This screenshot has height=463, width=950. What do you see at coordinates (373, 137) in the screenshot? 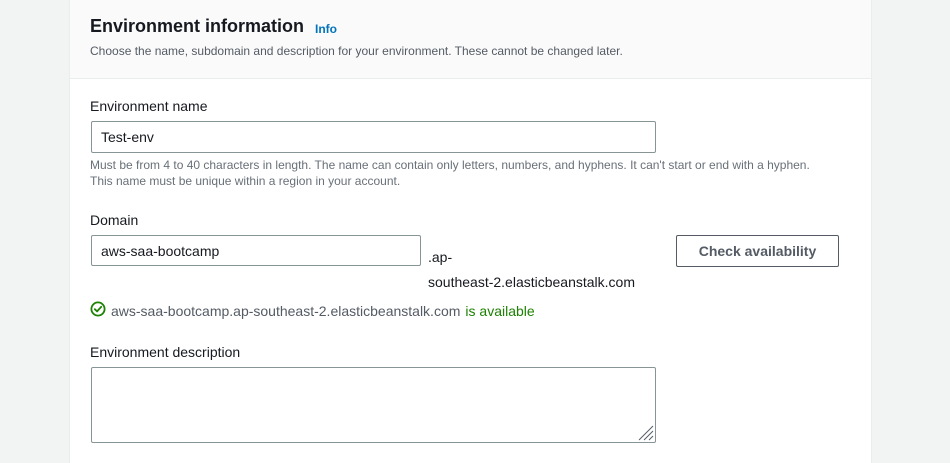
I see `environment-name-input` at bounding box center [373, 137].